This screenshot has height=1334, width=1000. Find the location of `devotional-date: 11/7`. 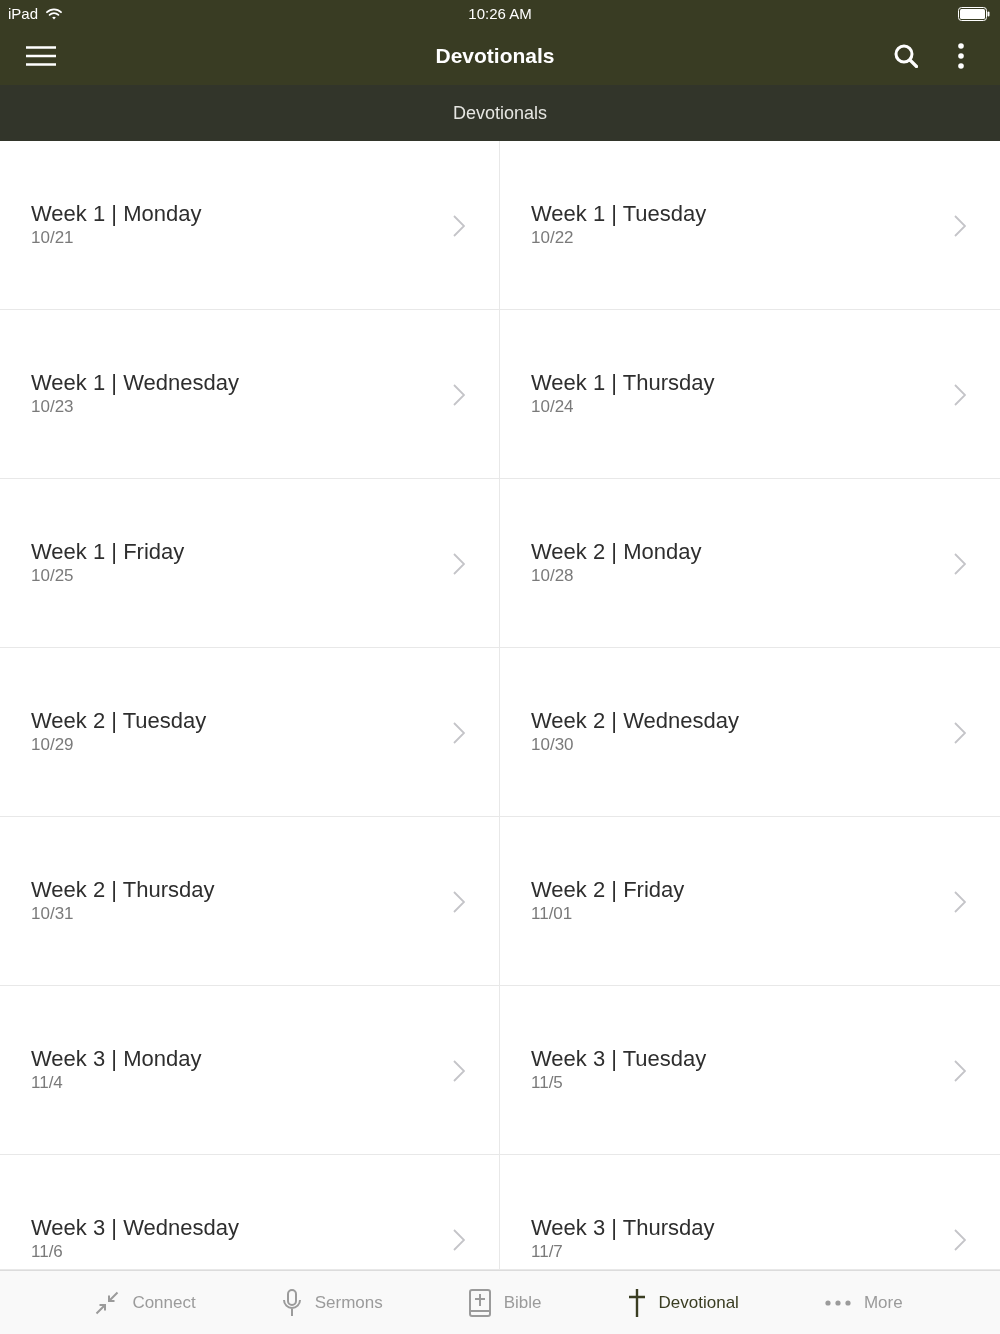

devotional-date: 11/7 is located at coordinates (547, 1252).